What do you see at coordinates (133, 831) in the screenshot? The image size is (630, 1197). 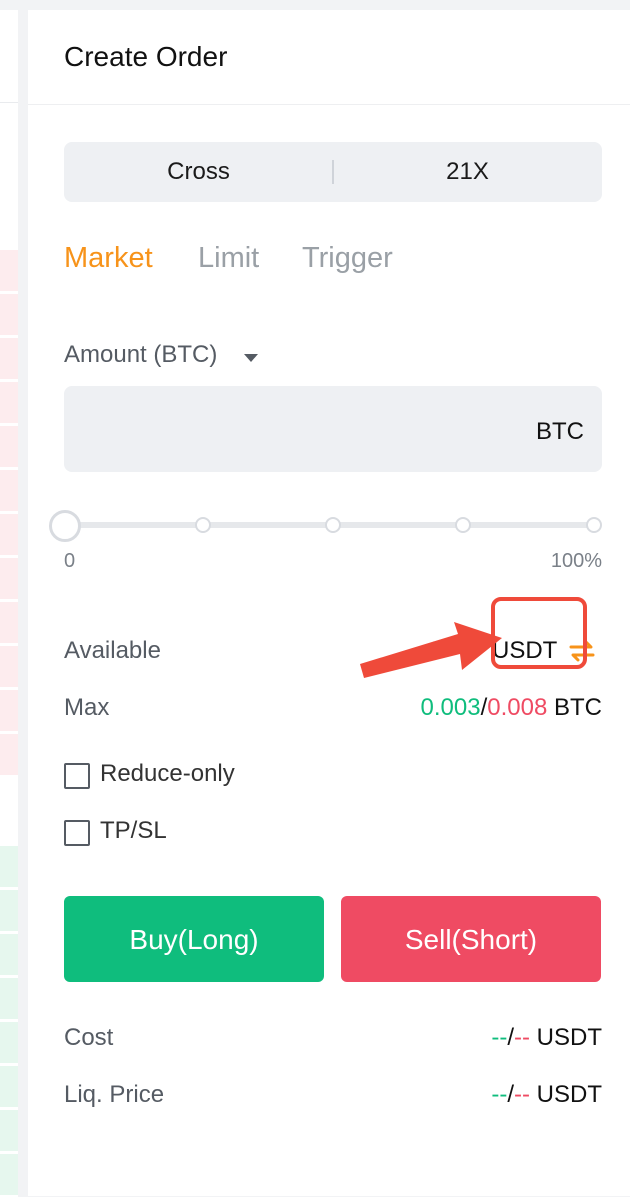 I see `tpsl-label: TP/SL` at bounding box center [133, 831].